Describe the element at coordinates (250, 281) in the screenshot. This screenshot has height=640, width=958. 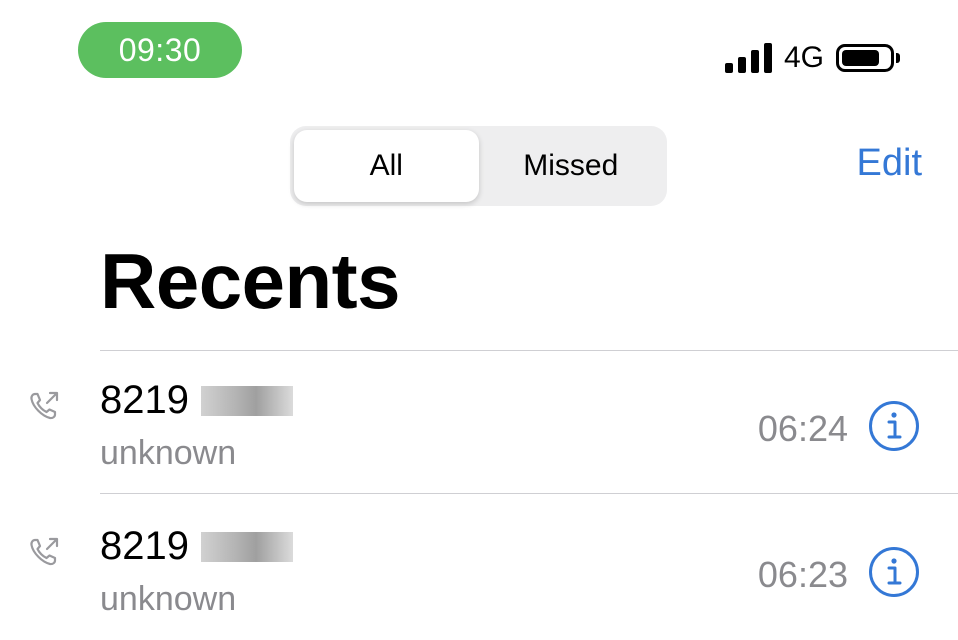
I see `page-title: Recents` at that location.